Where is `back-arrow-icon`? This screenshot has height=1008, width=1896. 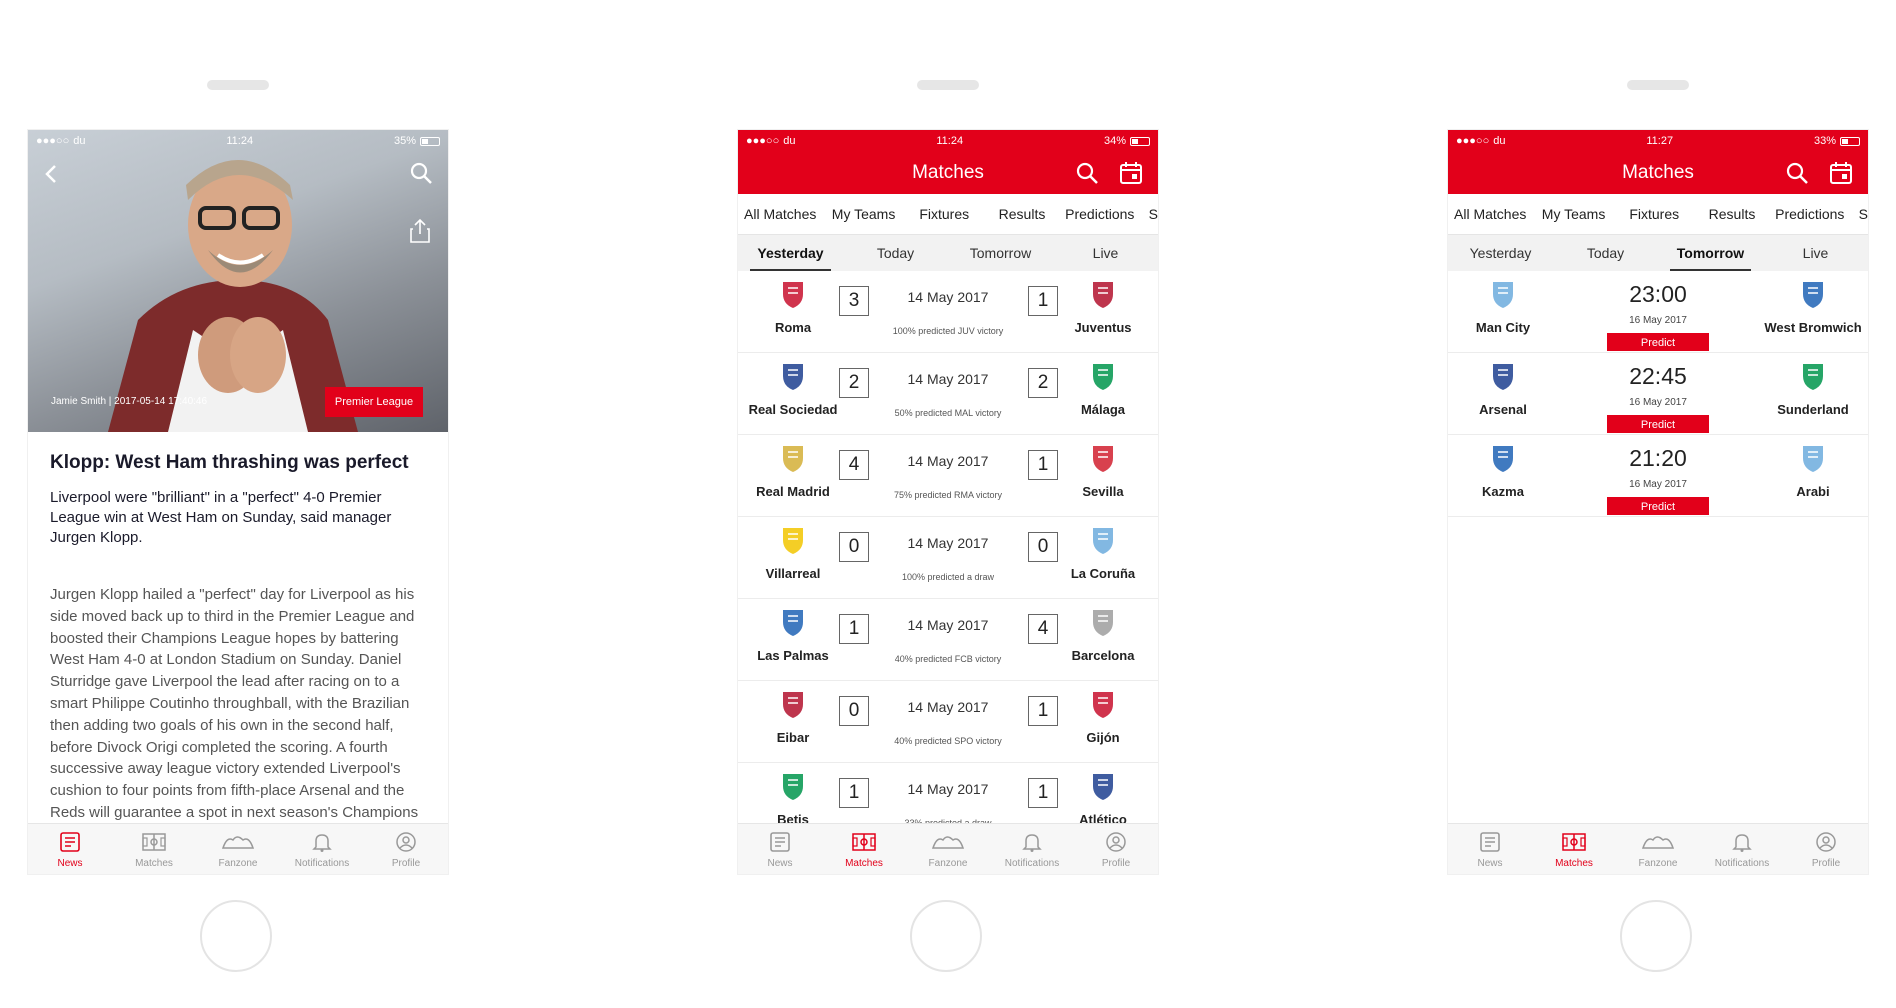
back-arrow-icon is located at coordinates (52, 174).